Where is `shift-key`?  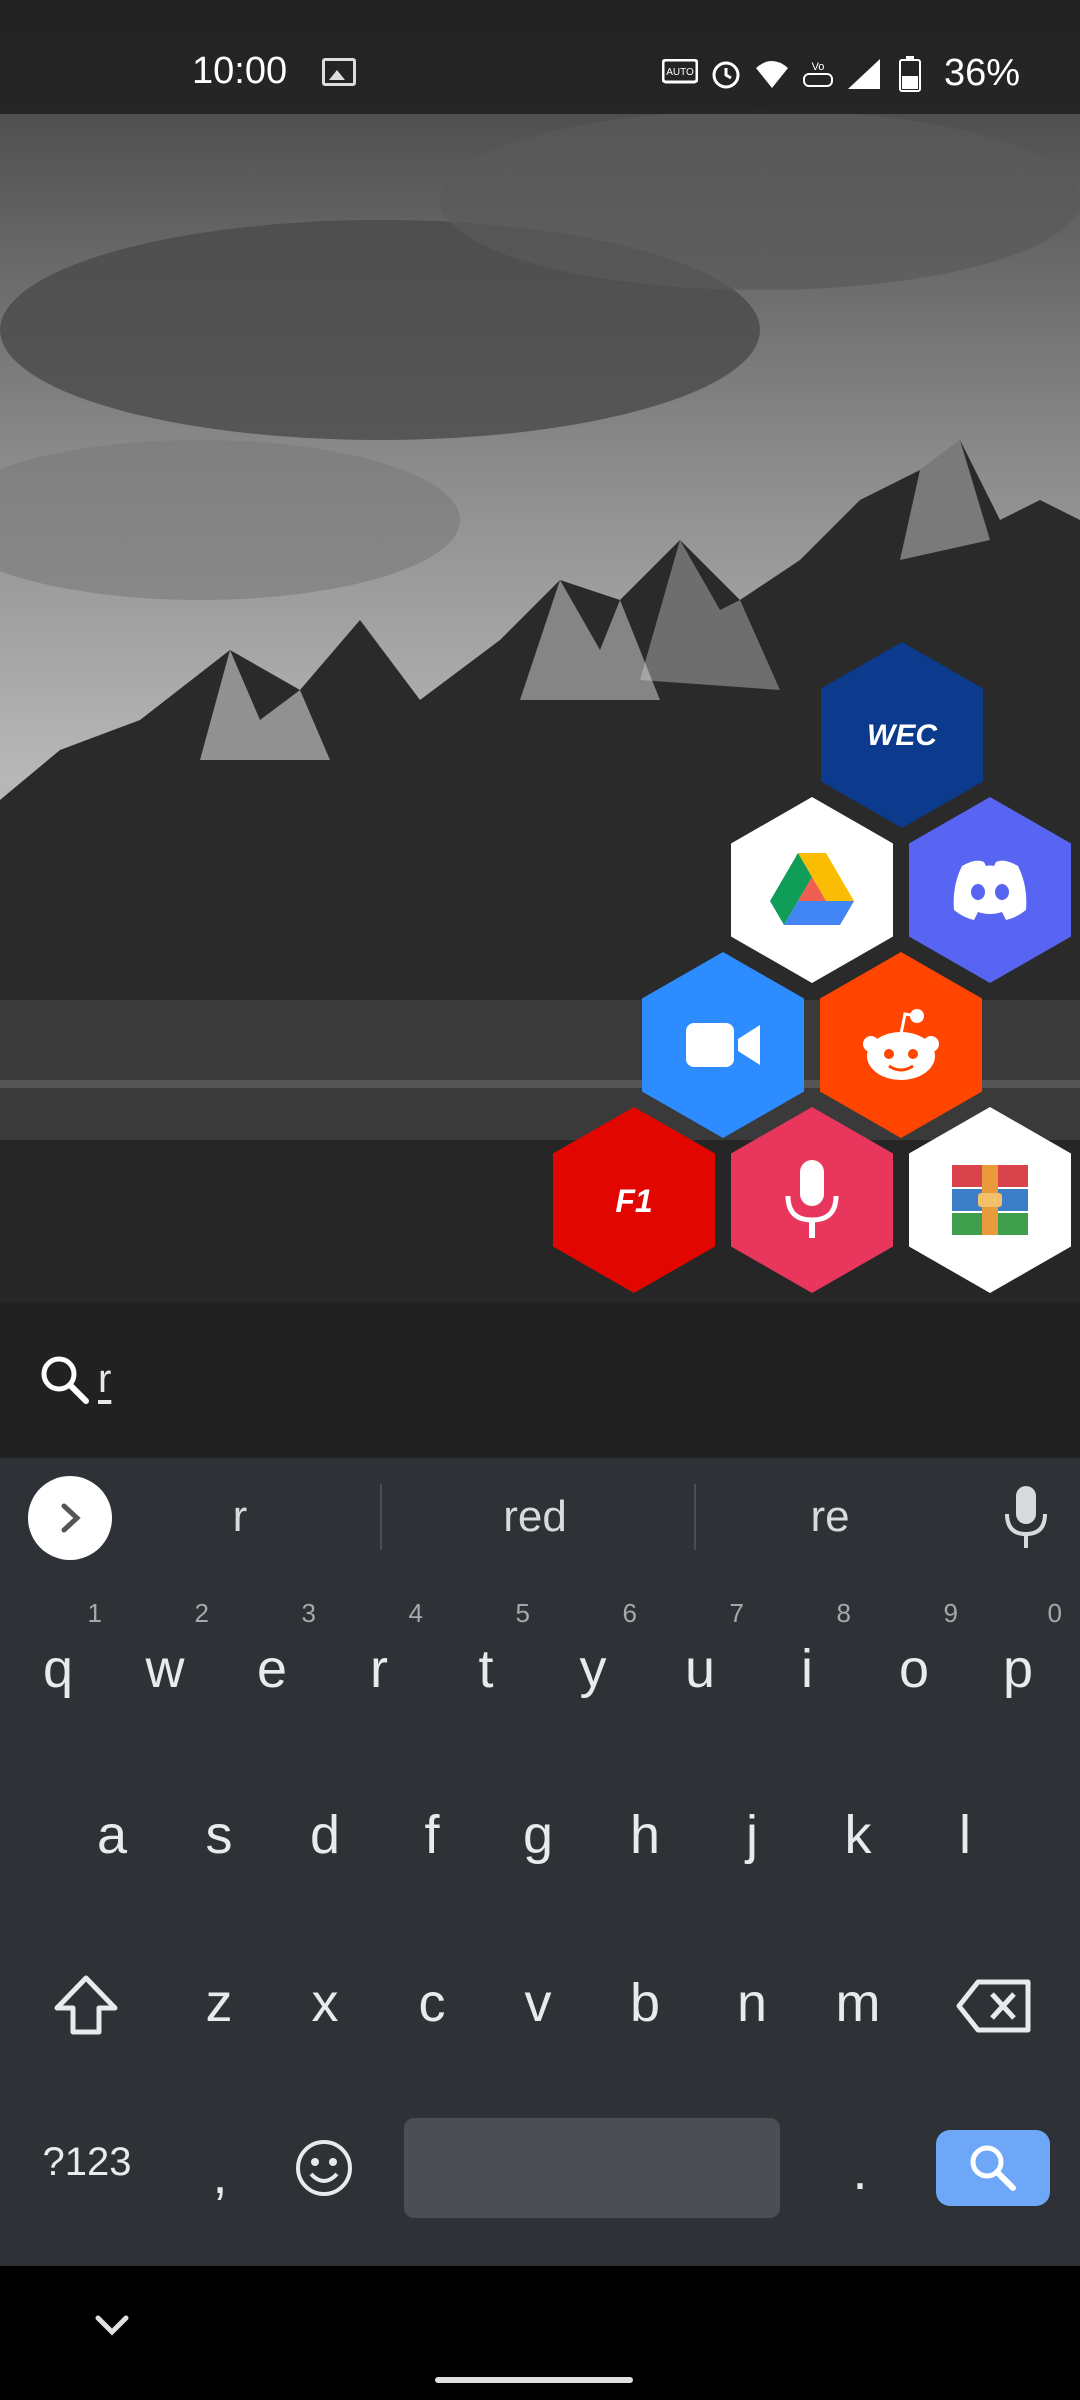 shift-key is located at coordinates (86, 2011).